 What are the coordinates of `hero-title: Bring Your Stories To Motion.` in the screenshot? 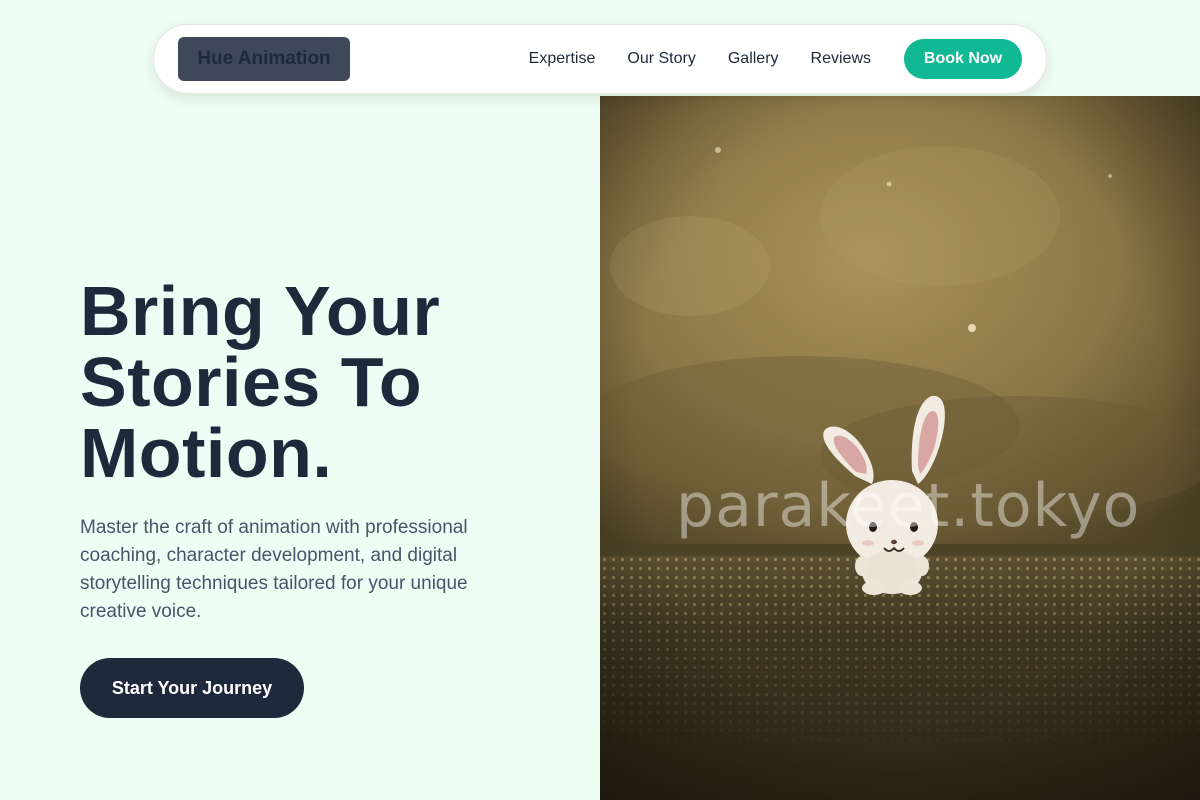 It's located at (330, 382).